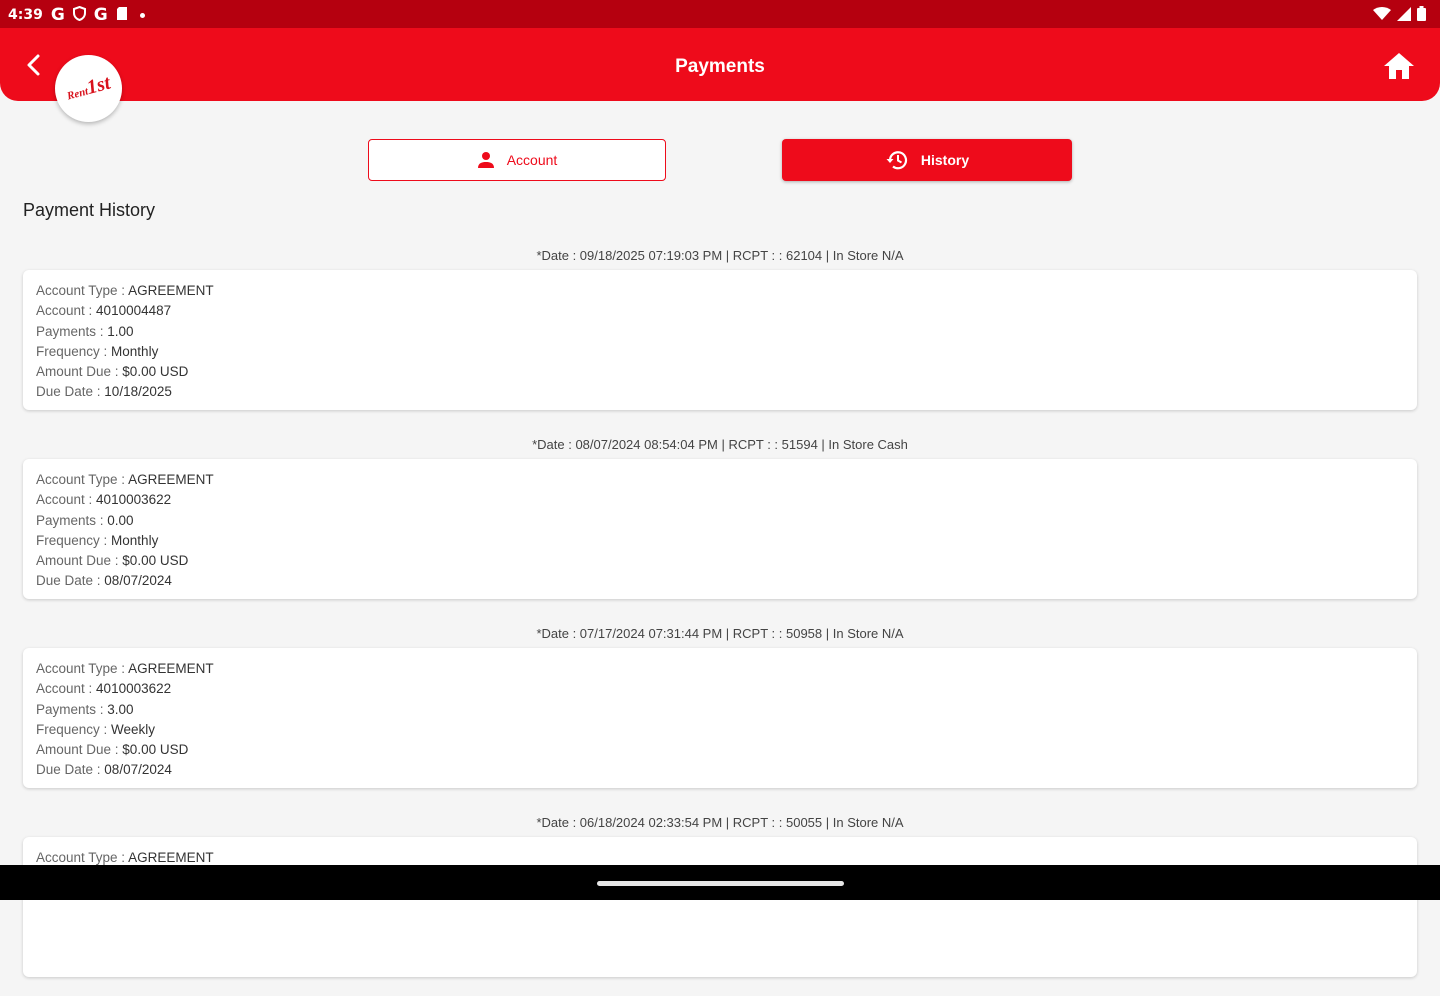 The width and height of the screenshot is (1440, 996). Describe the element at coordinates (79, 15) in the screenshot. I see `shield-notification-icon` at that location.